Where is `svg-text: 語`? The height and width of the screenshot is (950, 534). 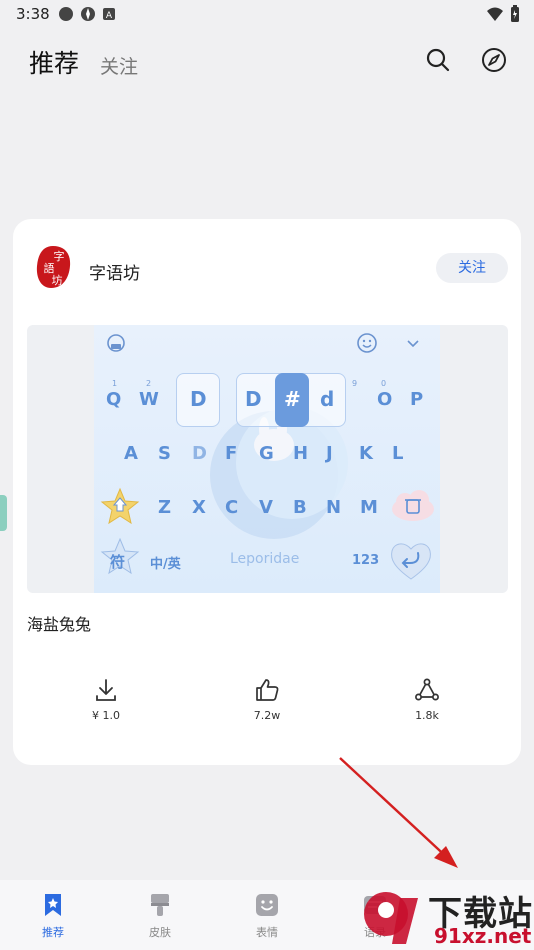
svg-text: 語 is located at coordinates (49, 268).